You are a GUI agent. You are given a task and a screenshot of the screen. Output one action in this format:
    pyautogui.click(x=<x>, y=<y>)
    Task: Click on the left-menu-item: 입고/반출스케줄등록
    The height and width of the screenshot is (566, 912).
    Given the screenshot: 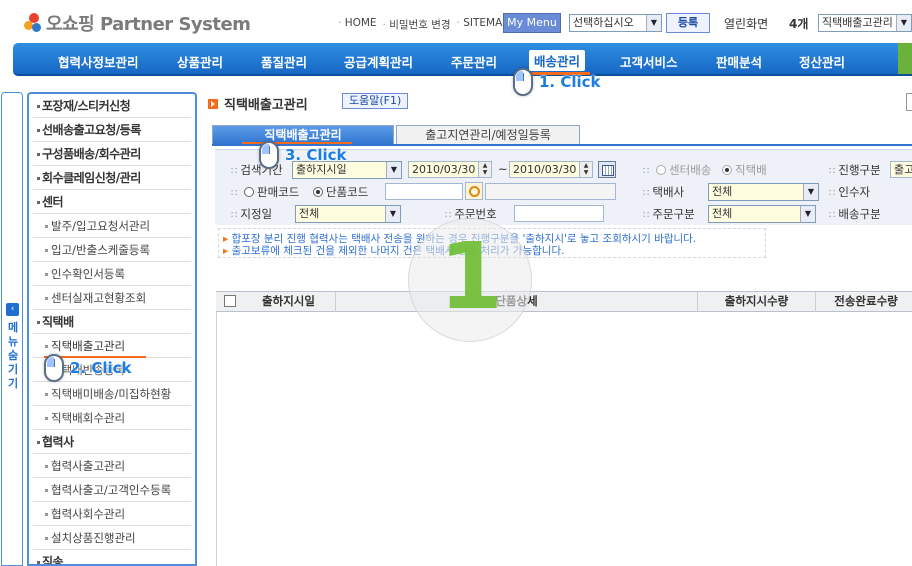 What is the action you would take?
    pyautogui.click(x=112, y=250)
    